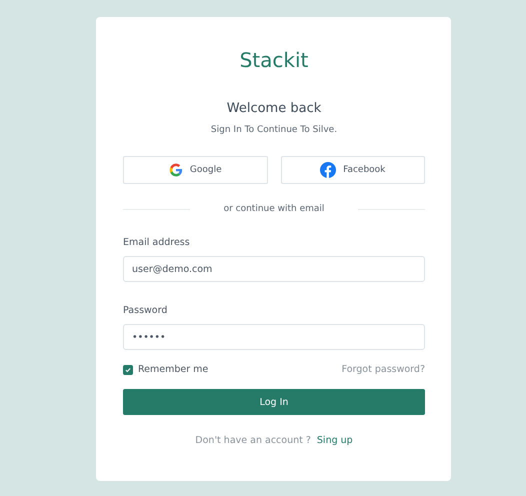 This screenshot has width=526, height=496. What do you see at coordinates (253, 440) in the screenshot?
I see `signup-prompt: Don't have an account ?` at bounding box center [253, 440].